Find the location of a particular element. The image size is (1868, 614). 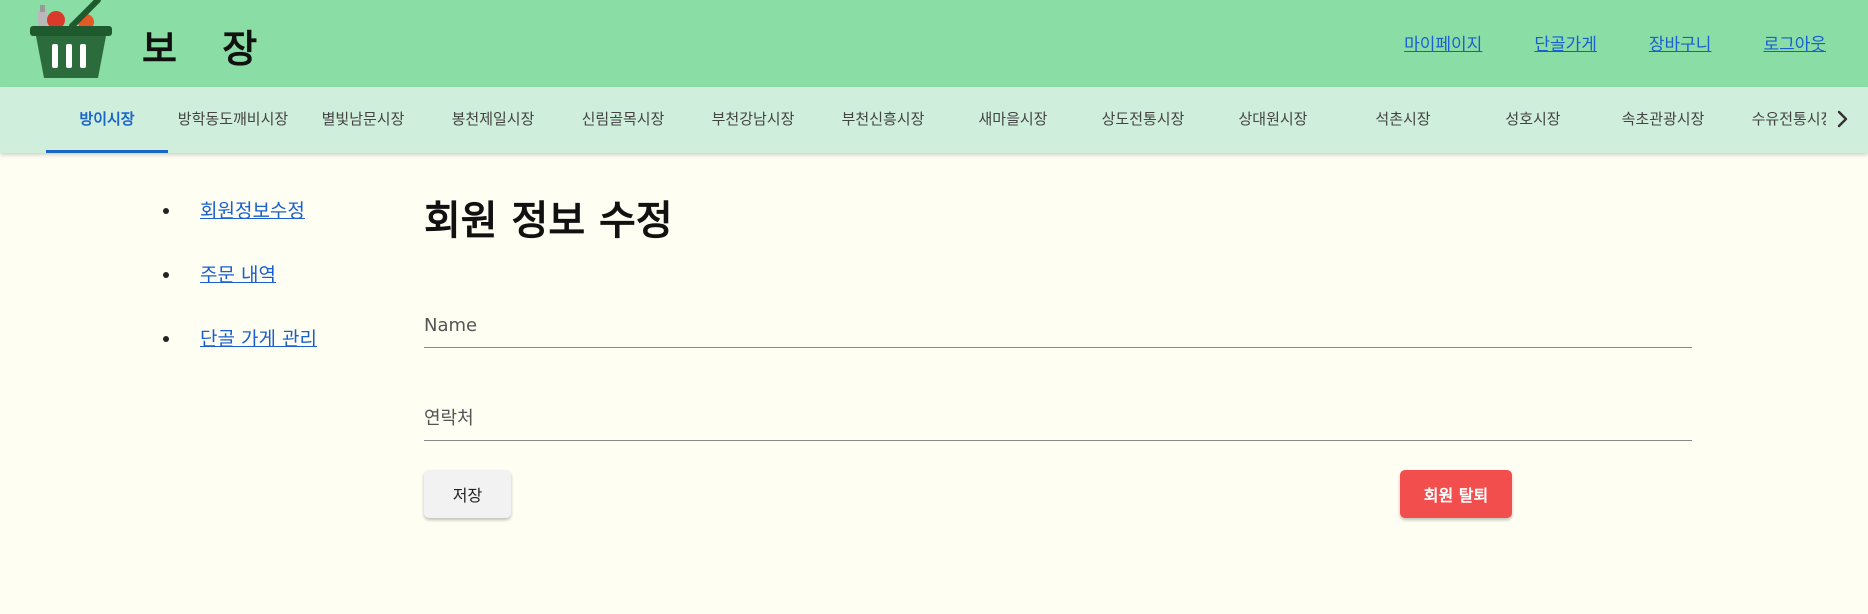

sidebar-link-favorites: 단골 가게 관리 is located at coordinates (258, 337).